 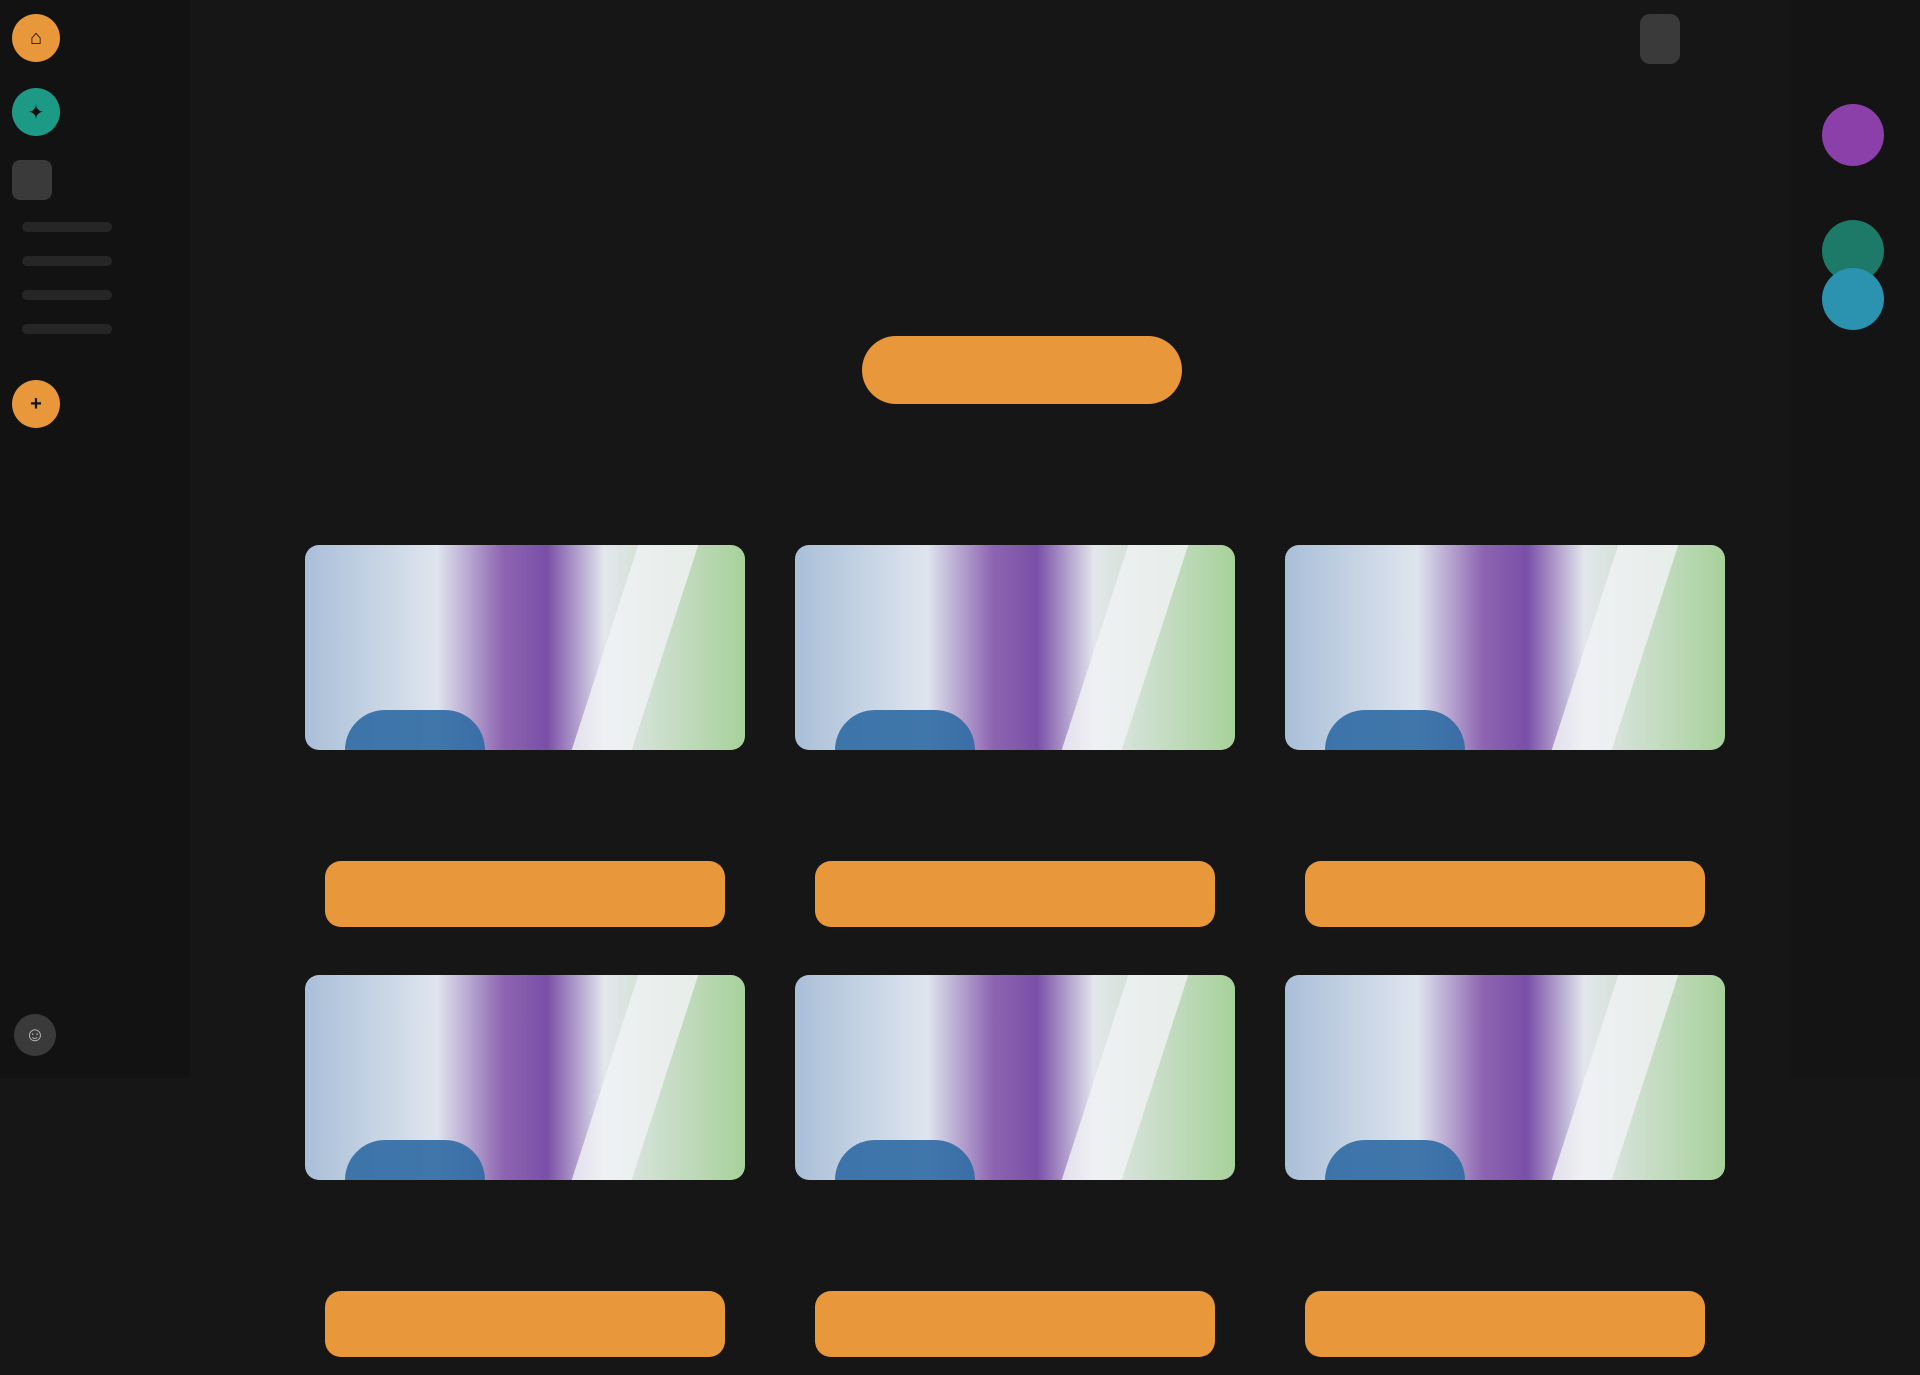 What do you see at coordinates (1853, 135) in the screenshot?
I see `purple-avatar-icon` at bounding box center [1853, 135].